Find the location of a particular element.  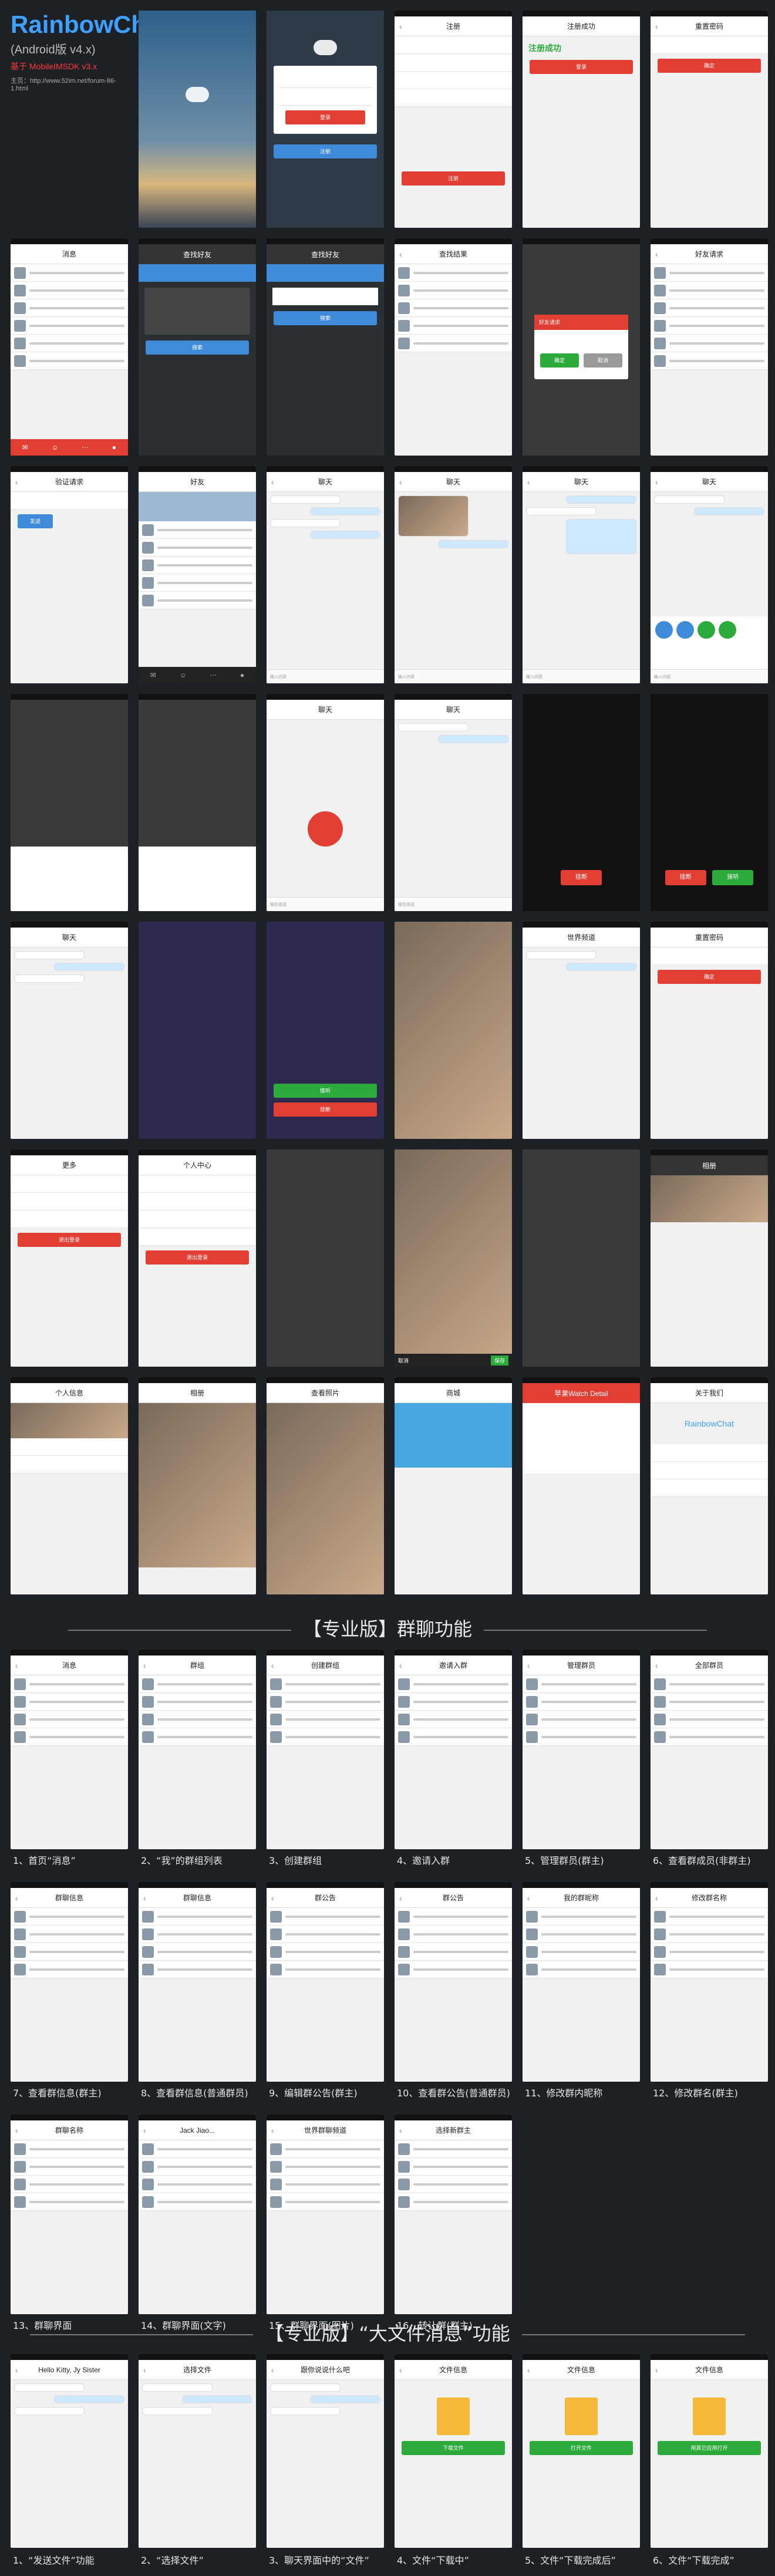

login-button: 登录 is located at coordinates (325, 117).